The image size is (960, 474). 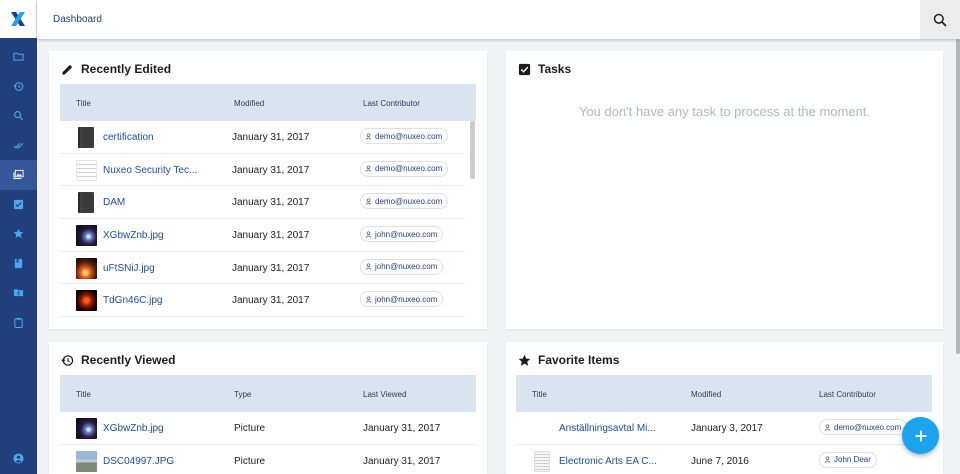 What do you see at coordinates (18, 57) in the screenshot?
I see `sidebar-item-browse` at bounding box center [18, 57].